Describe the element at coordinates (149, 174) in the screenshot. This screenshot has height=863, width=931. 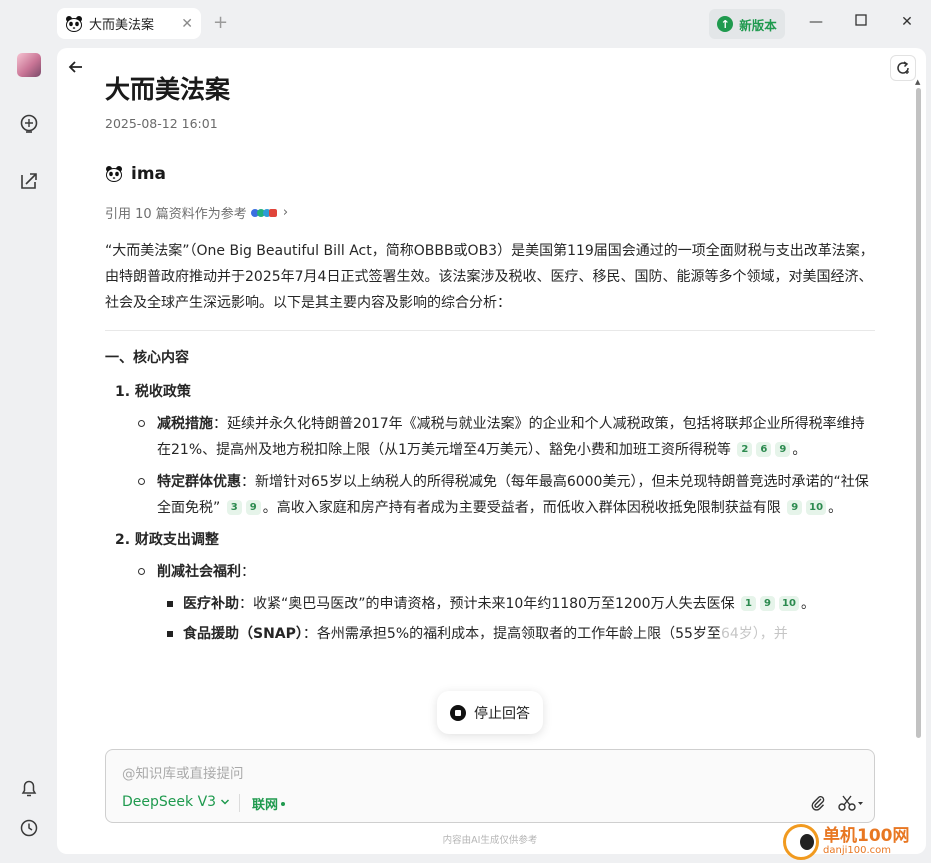
I see `assistant-name: ima` at that location.